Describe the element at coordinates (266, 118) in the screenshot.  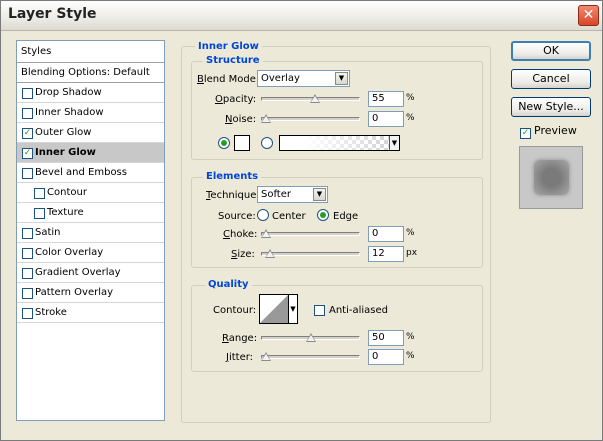
I see `noise-slider-thumb` at that location.